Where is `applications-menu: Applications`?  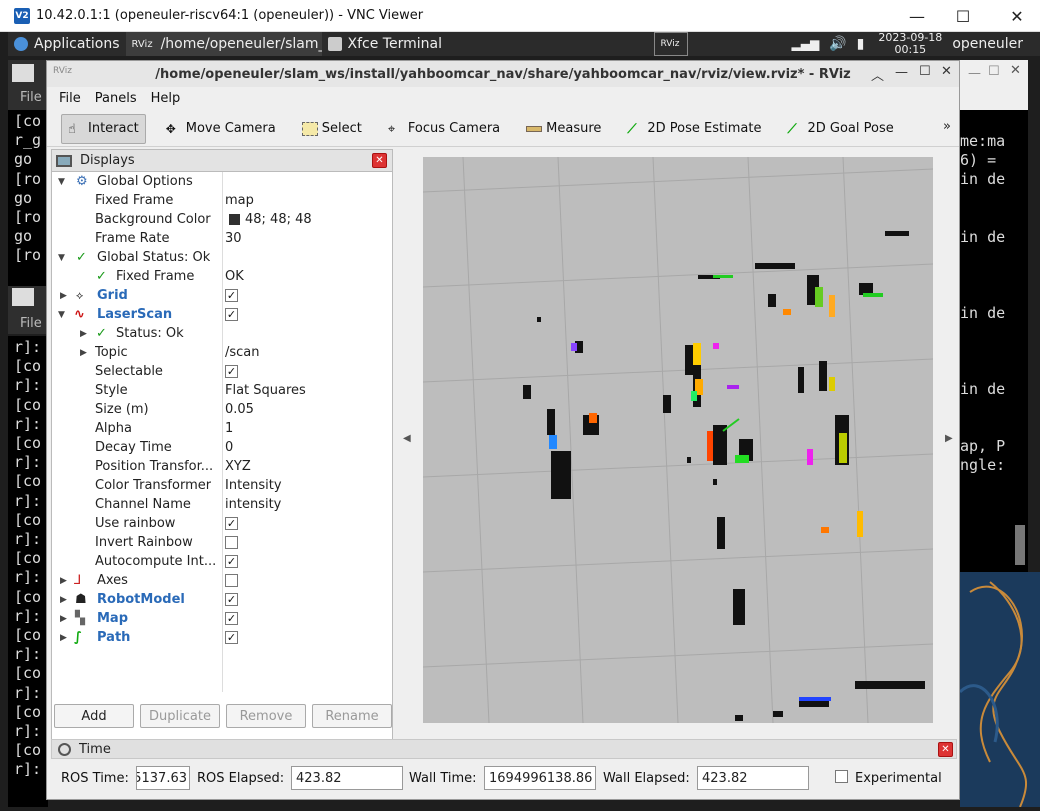 applications-menu: Applications is located at coordinates (67, 44).